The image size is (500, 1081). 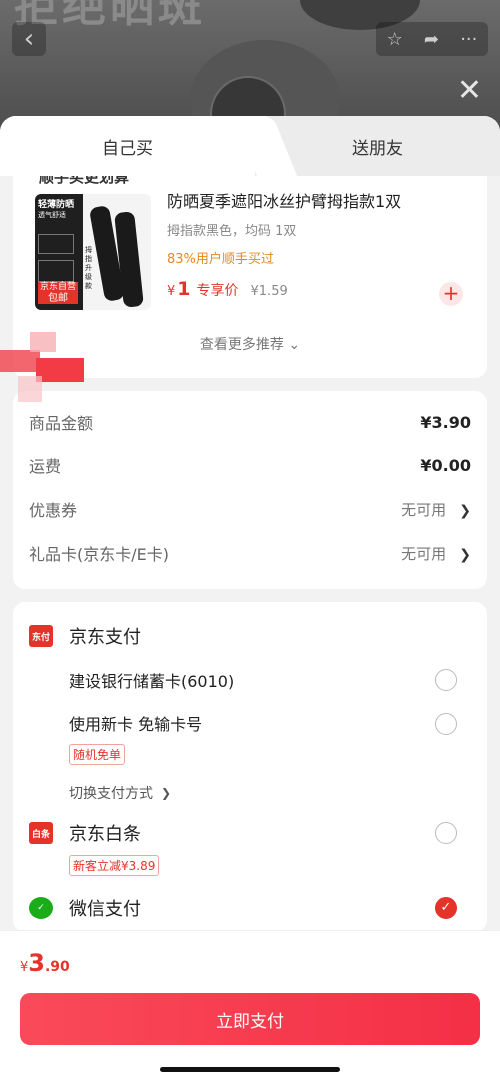 I want to click on payment-title: 京东支付, so click(x=105, y=637).